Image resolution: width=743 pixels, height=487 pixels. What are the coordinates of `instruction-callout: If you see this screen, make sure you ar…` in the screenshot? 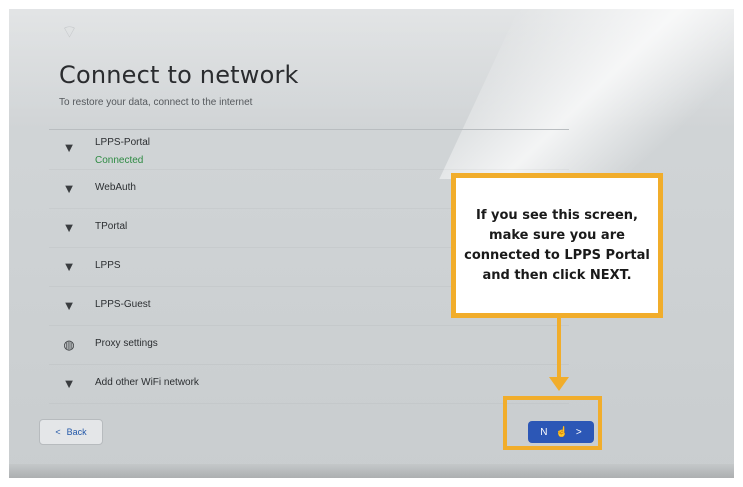 It's located at (557, 245).